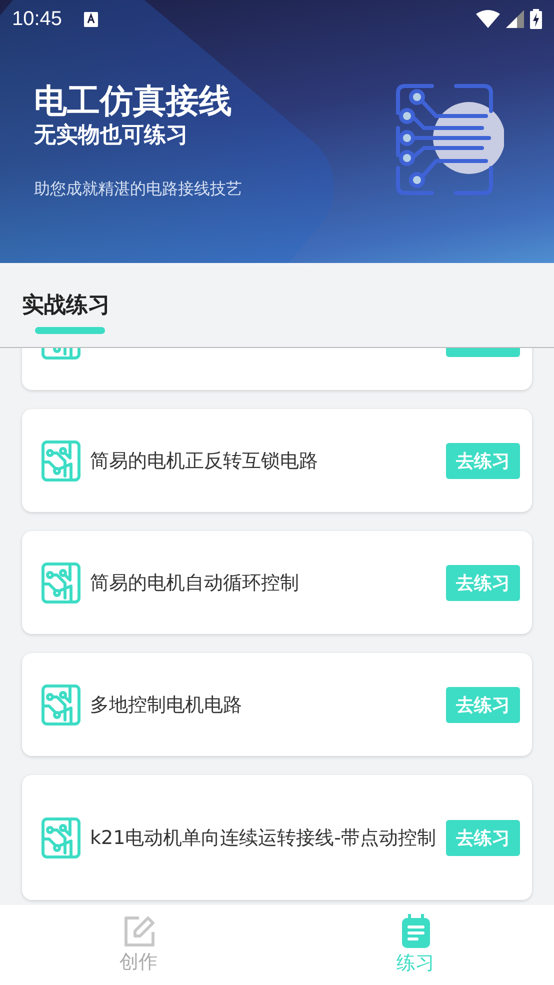 The width and height of the screenshot is (554, 985). I want to click on banner-tagline: 助您成就精湛的电路接线技艺, so click(138, 189).